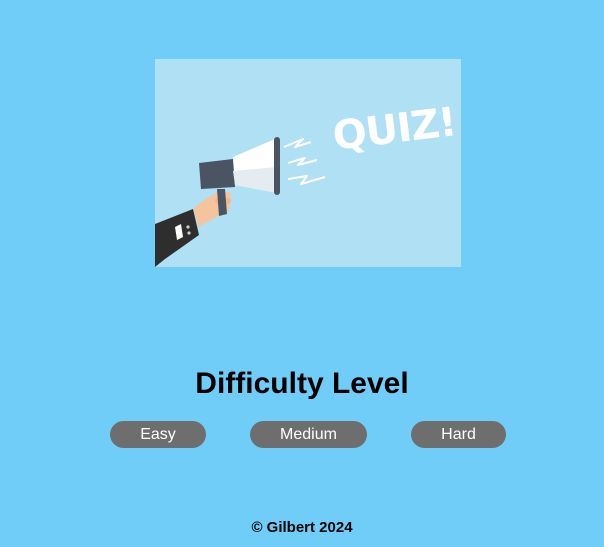 This screenshot has width=604, height=547. I want to click on footer-copyright: © Gilbert 2024, so click(302, 527).